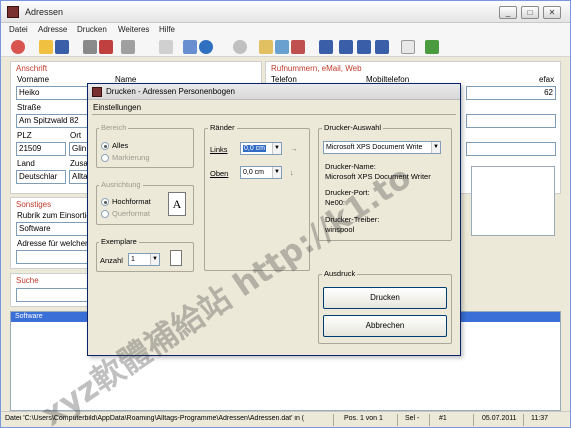 The width and height of the screenshot is (571, 428). Describe the element at coordinates (292, 172) in the screenshot. I see `arrow-down-icon: ↓` at that location.